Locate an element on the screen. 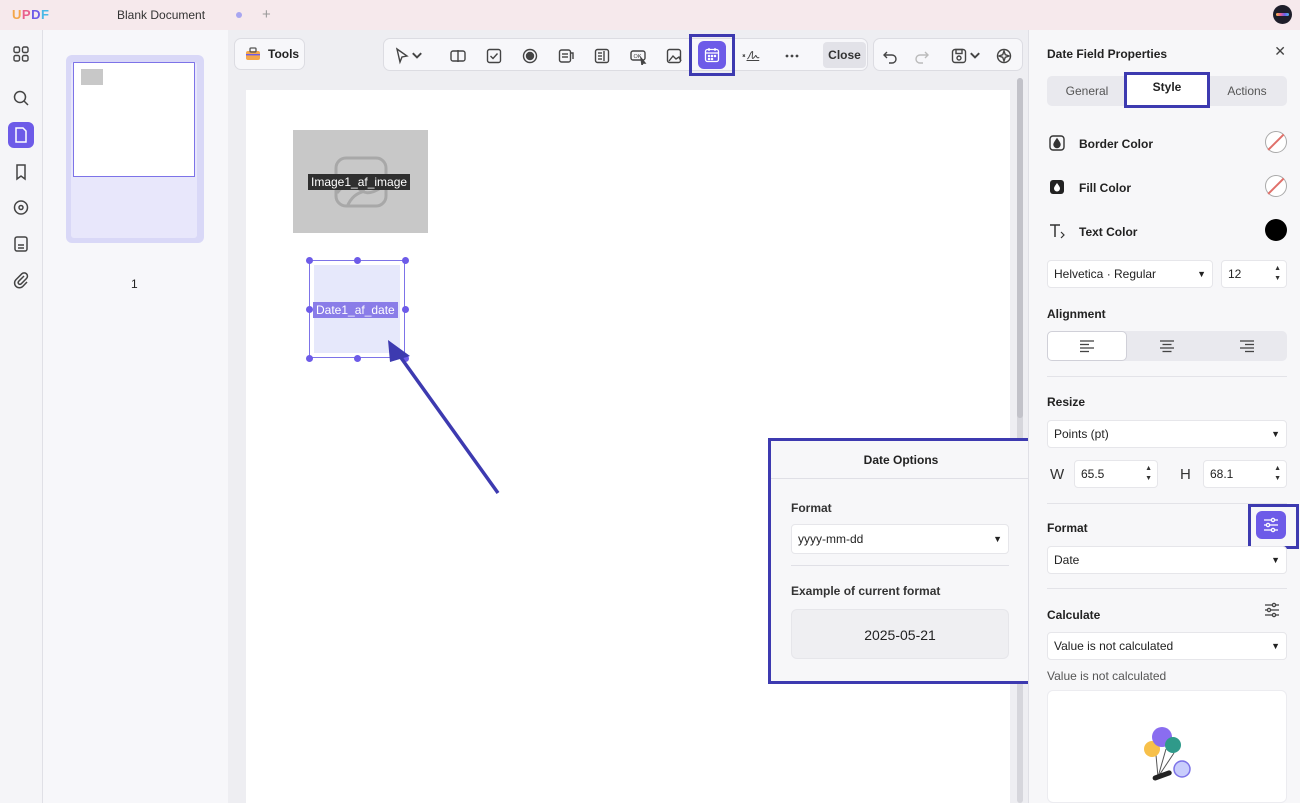 This screenshot has width=1300, height=803. border-color-row: Border Color is located at coordinates (1167, 143).